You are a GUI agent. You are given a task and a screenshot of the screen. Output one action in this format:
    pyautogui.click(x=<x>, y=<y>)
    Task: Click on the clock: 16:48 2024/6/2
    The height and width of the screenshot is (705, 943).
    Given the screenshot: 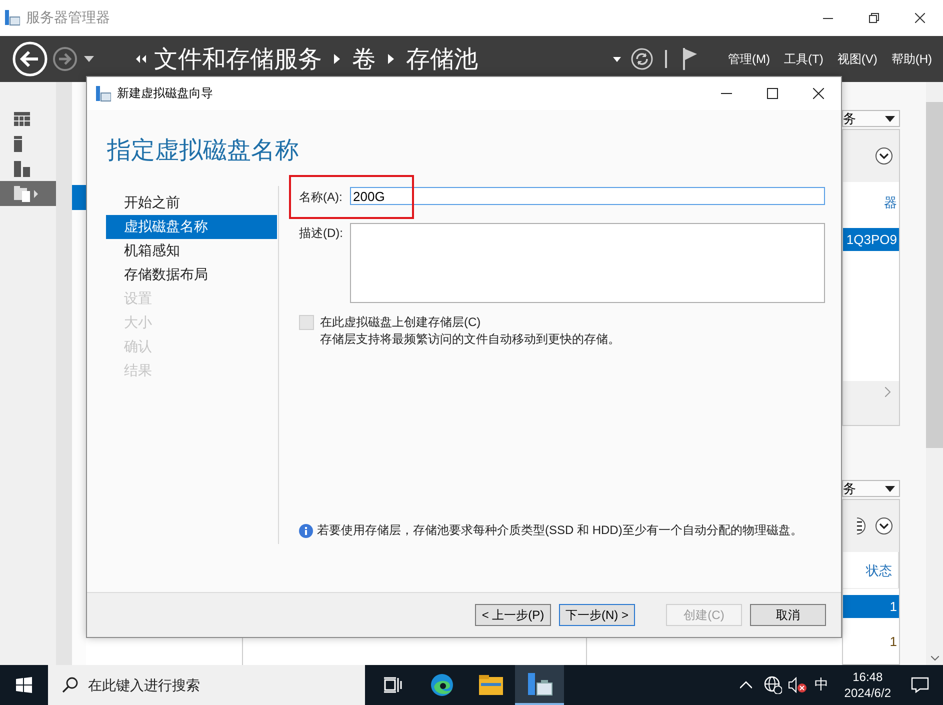 What is the action you would take?
    pyautogui.click(x=867, y=685)
    